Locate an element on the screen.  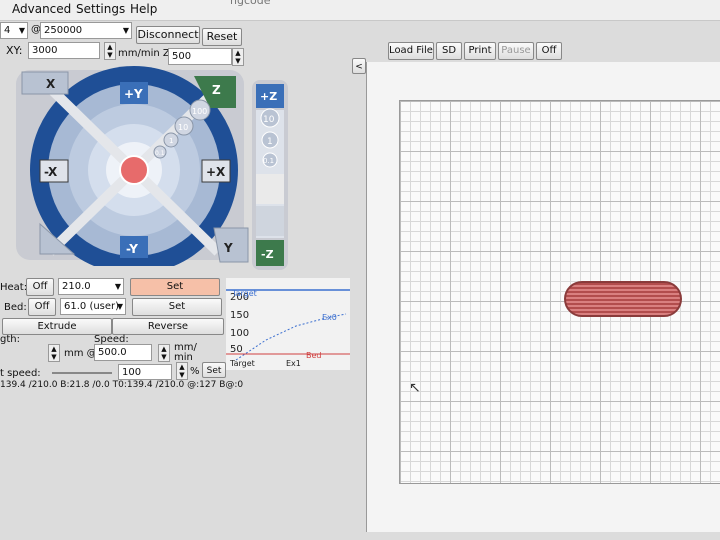
plus-y-label: +Y is located at coordinates (133, 94).